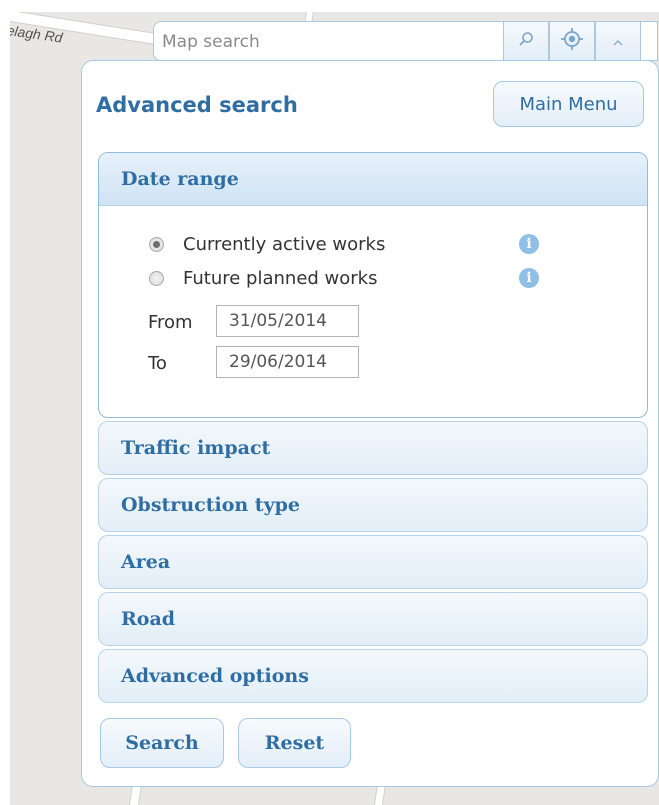 The image size is (659, 805). What do you see at coordinates (373, 676) in the screenshot?
I see `advanced-options-section: Advanced options` at bounding box center [373, 676].